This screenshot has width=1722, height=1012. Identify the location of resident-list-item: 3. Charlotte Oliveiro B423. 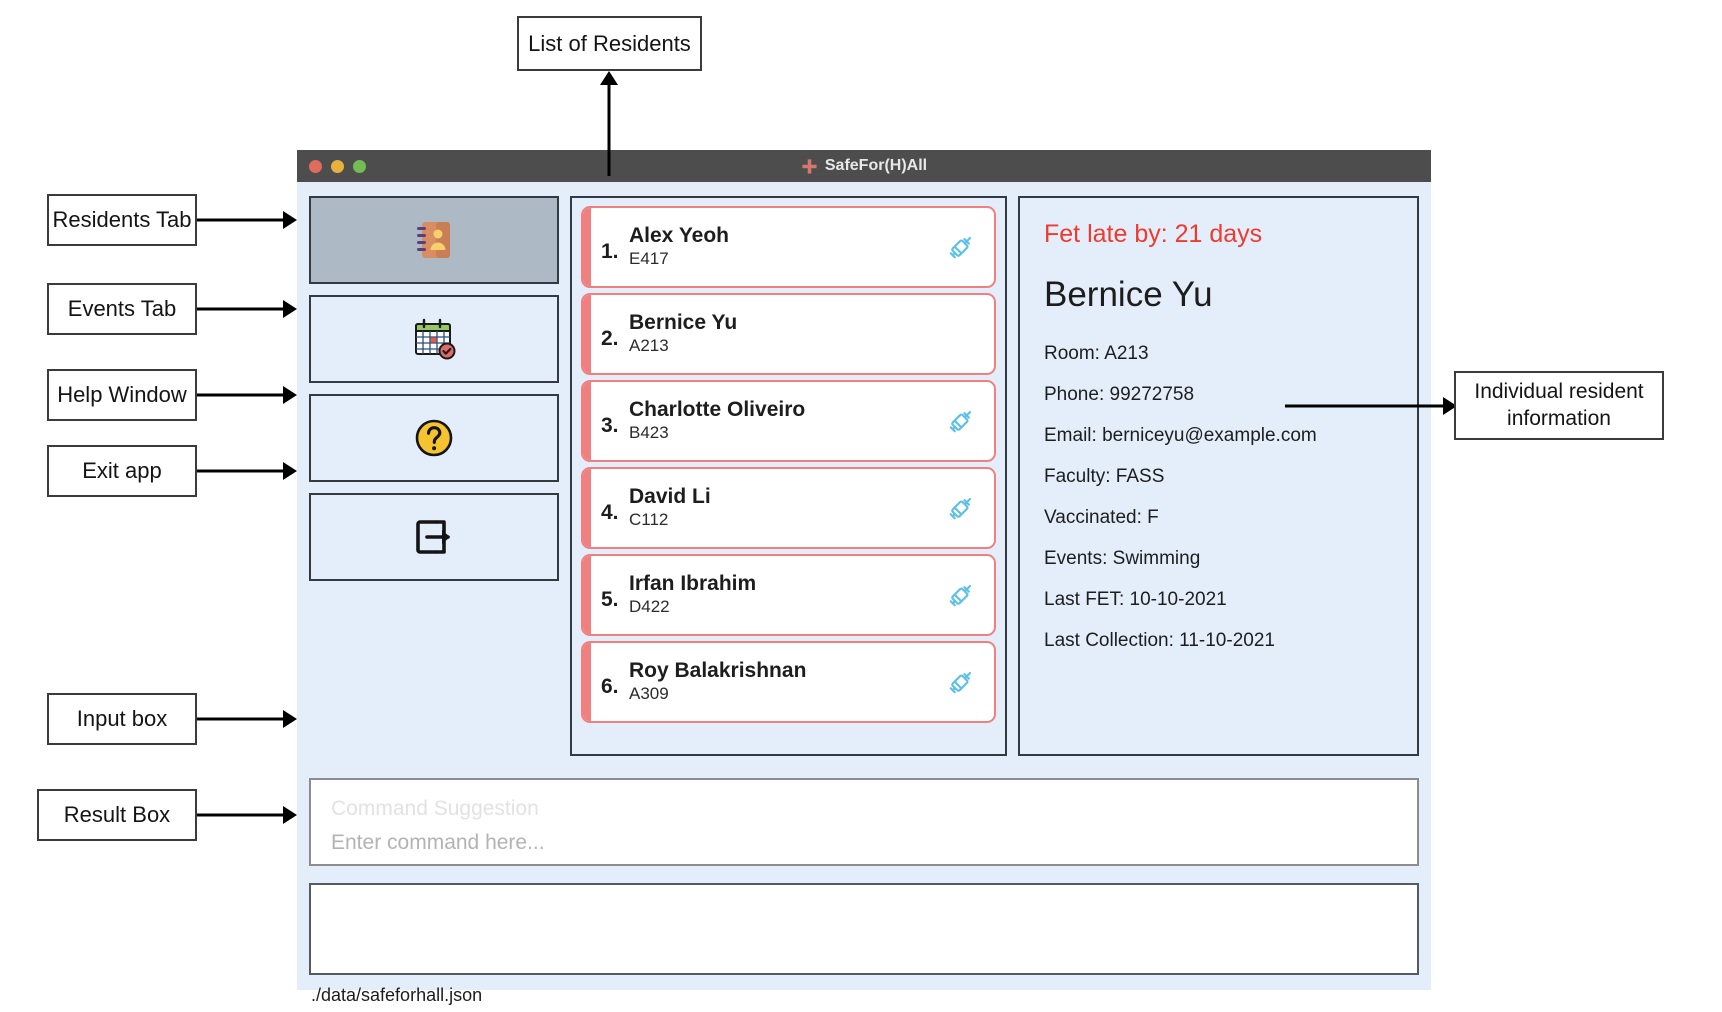
(788, 421).